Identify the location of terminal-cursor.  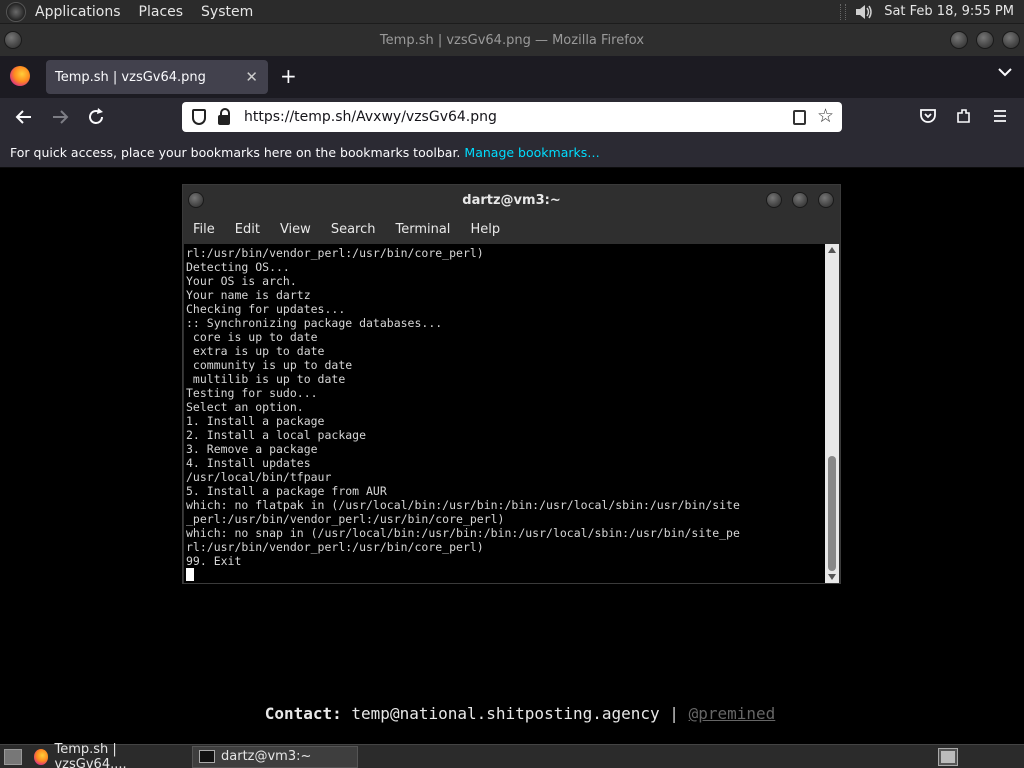
(190, 574).